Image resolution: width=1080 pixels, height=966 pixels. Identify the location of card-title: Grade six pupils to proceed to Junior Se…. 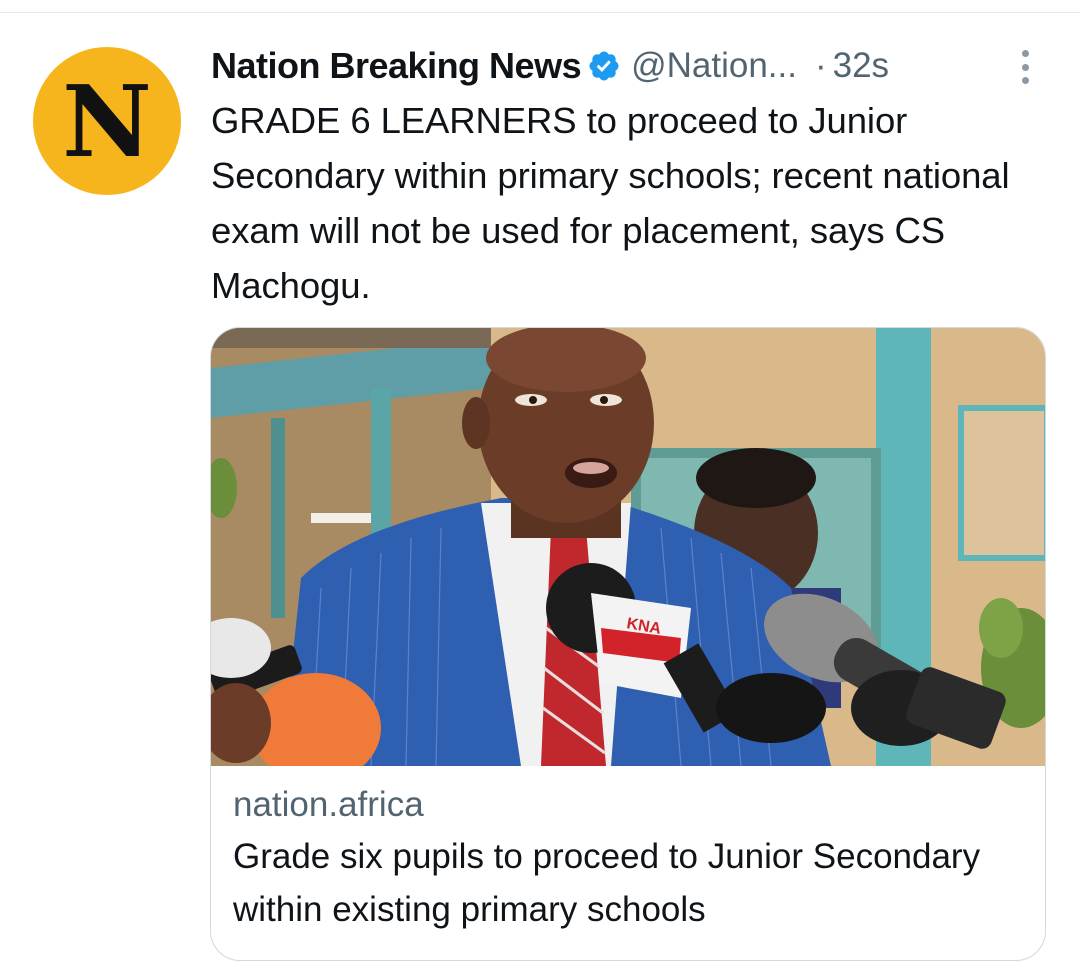
(628, 883).